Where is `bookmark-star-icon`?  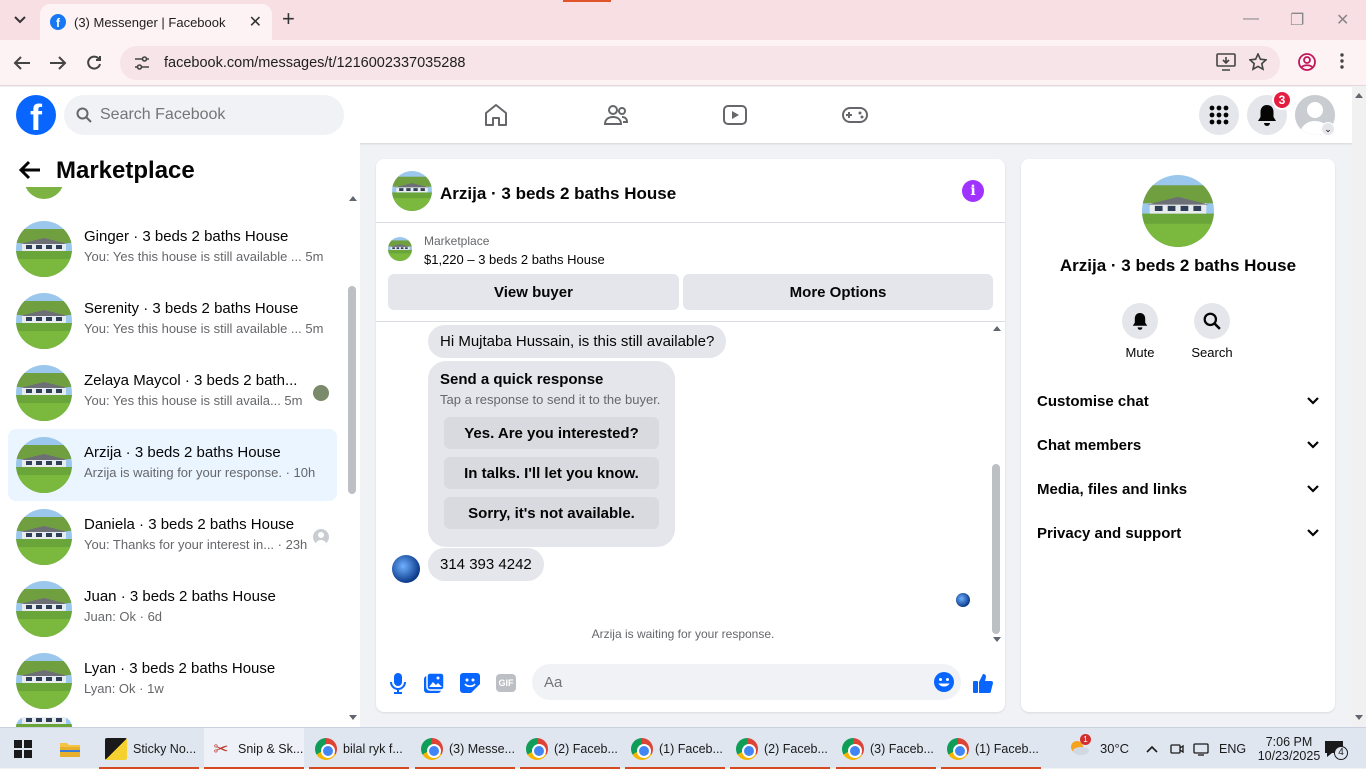 bookmark-star-icon is located at coordinates (1258, 62).